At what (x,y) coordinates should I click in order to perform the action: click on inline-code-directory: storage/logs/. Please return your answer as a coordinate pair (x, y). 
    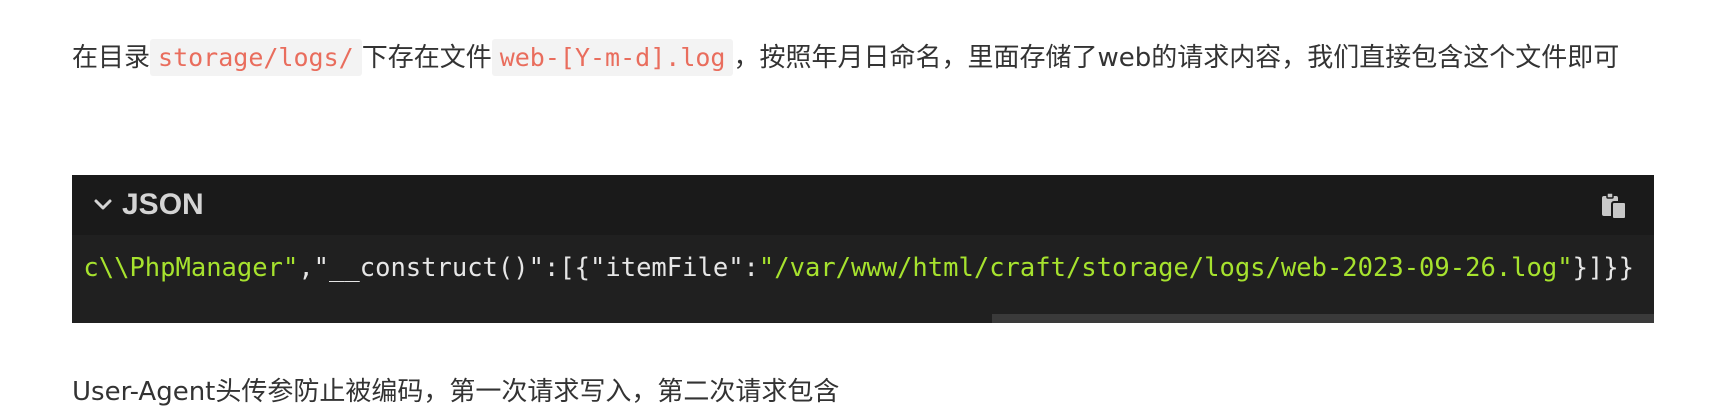
    Looking at the image, I should click on (256, 57).